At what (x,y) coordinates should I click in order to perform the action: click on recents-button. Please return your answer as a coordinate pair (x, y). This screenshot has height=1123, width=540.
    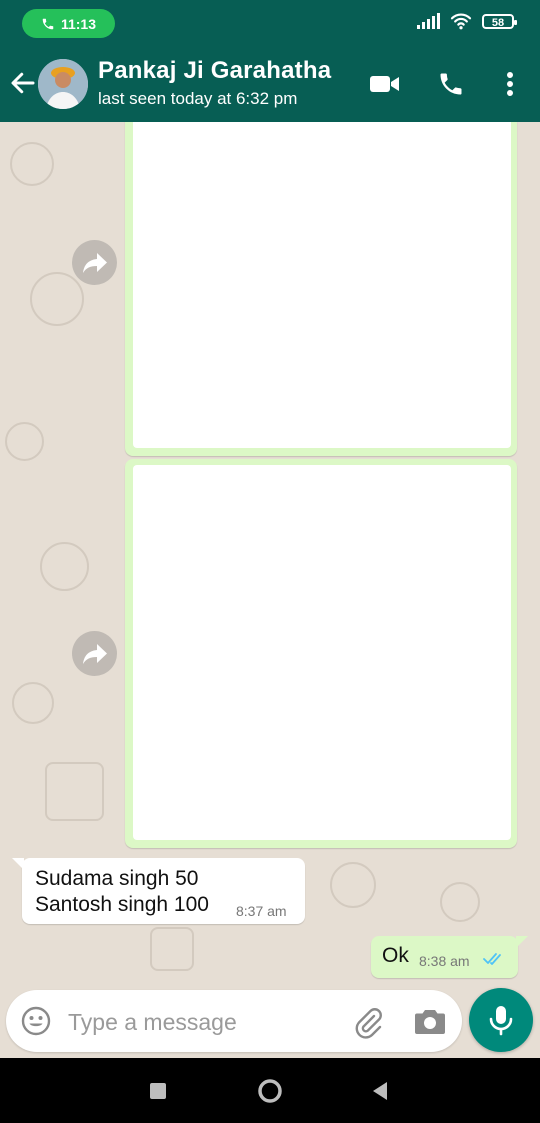
    Looking at the image, I should click on (158, 1091).